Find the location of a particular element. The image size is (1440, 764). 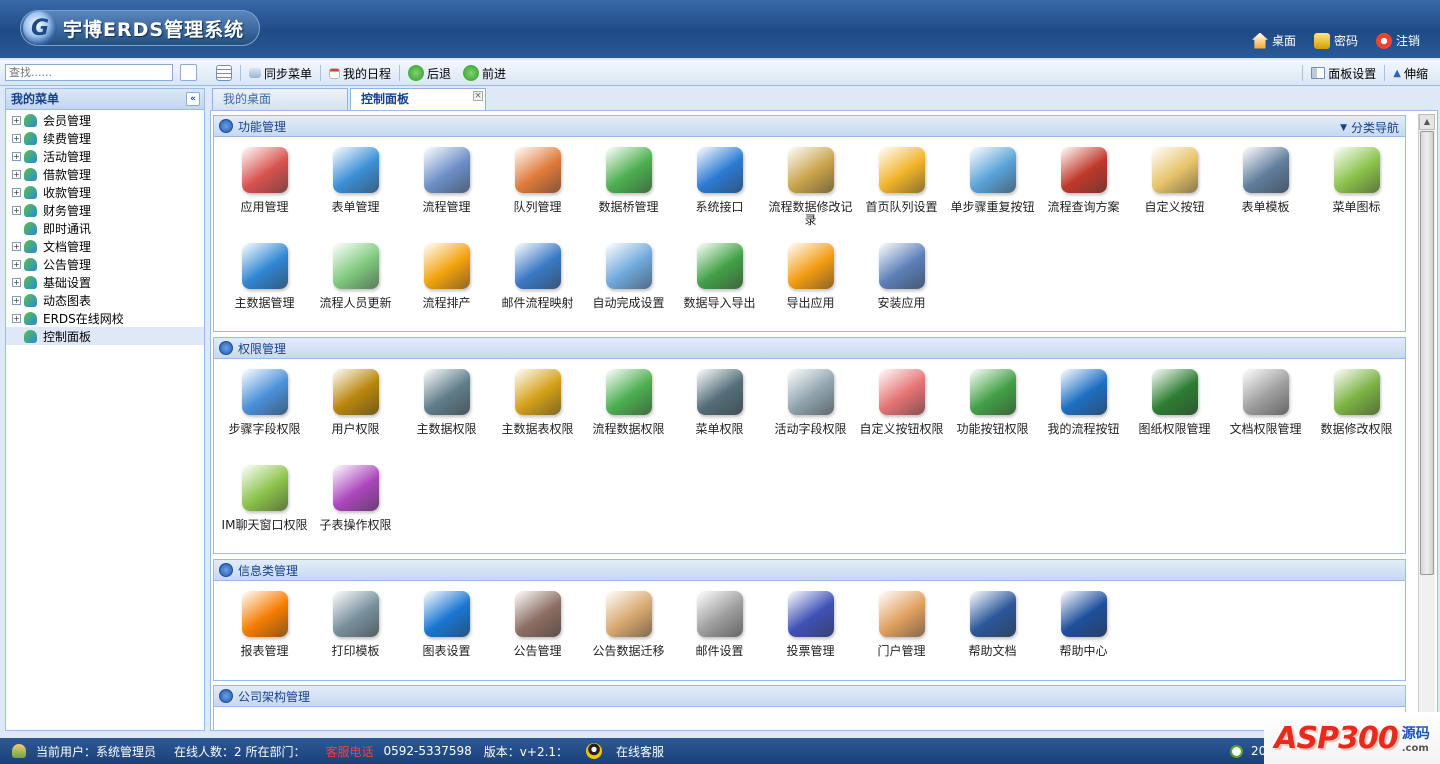

panel-tile: 表单模板 is located at coordinates (1265, 193).